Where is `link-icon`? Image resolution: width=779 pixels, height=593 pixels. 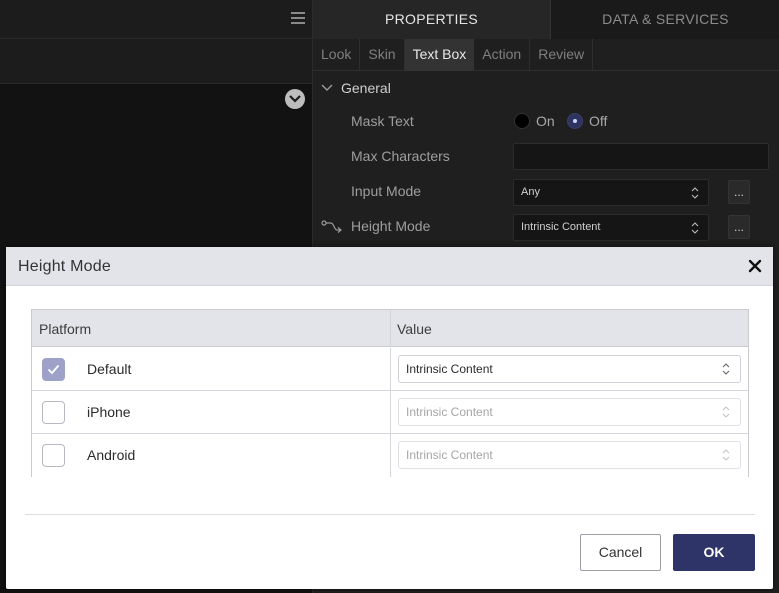
link-icon is located at coordinates (332, 227).